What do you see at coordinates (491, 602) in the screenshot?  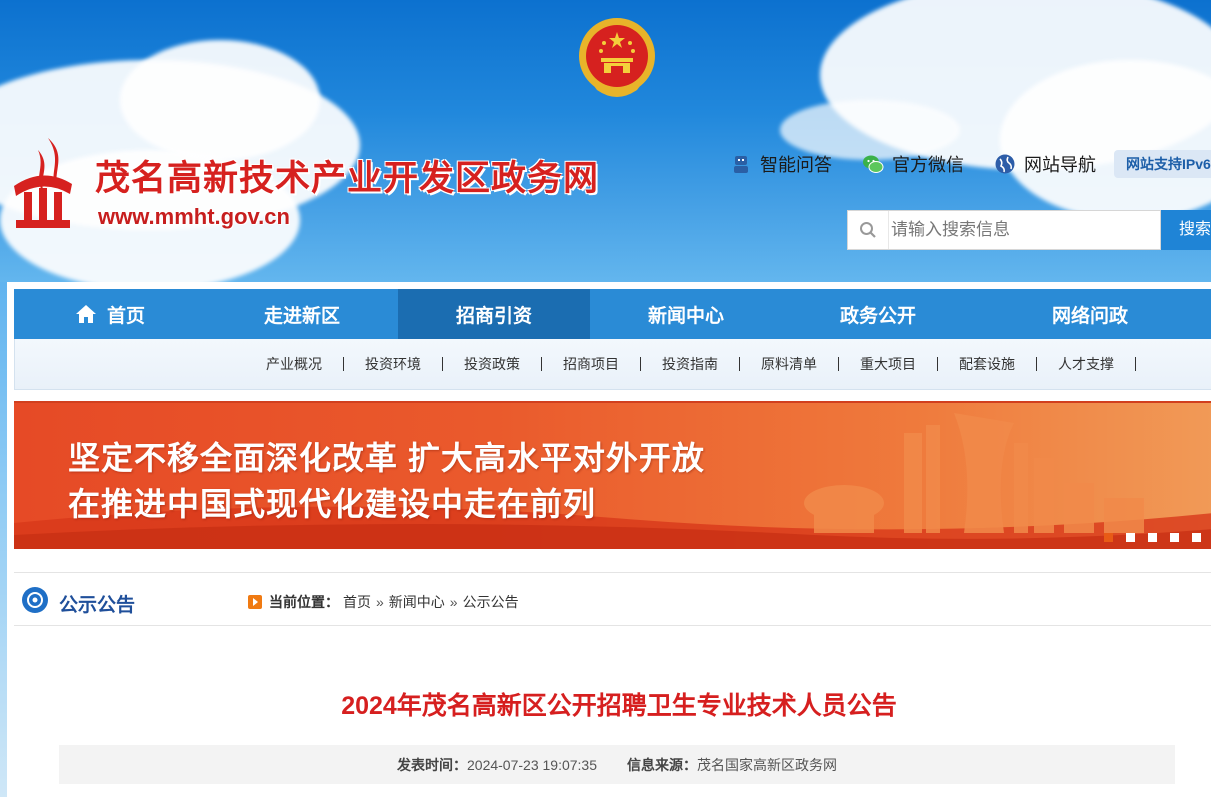 I see `breadcrumb-notices: 公示公告` at bounding box center [491, 602].